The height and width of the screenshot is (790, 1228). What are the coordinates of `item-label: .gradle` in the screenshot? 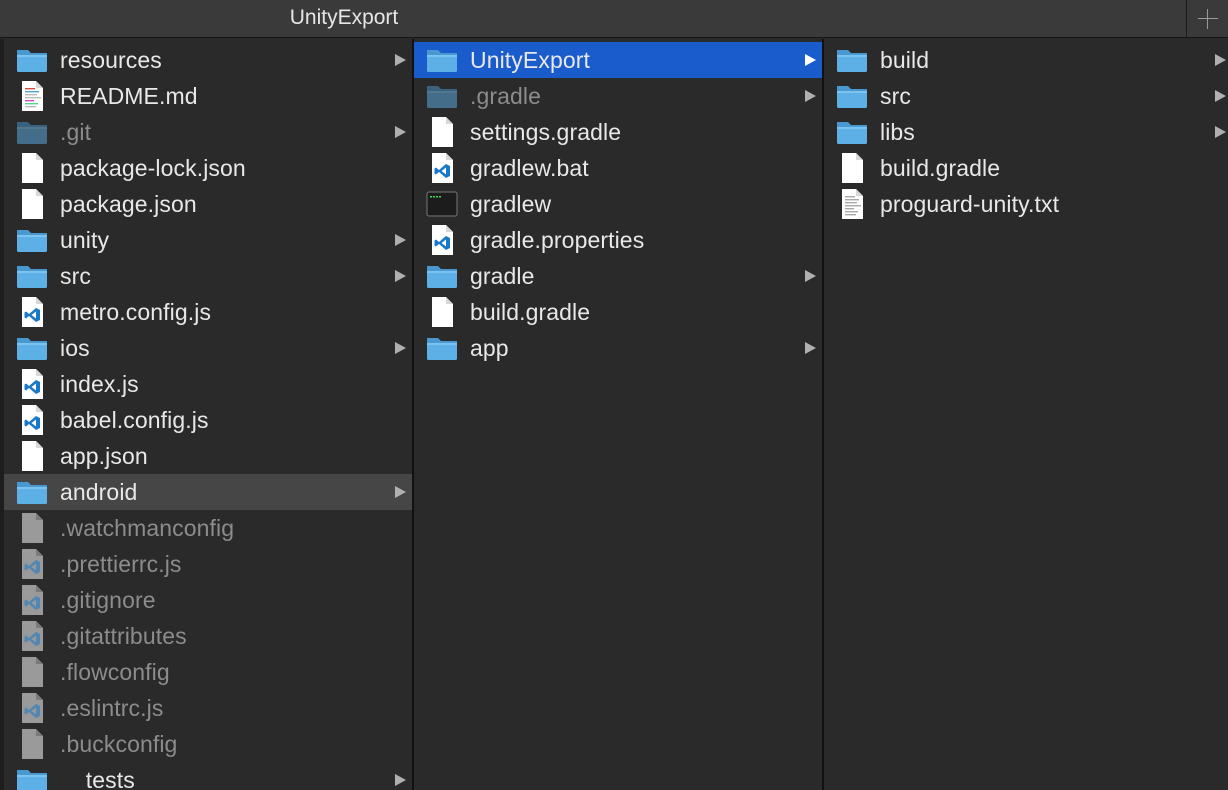 It's located at (506, 95).